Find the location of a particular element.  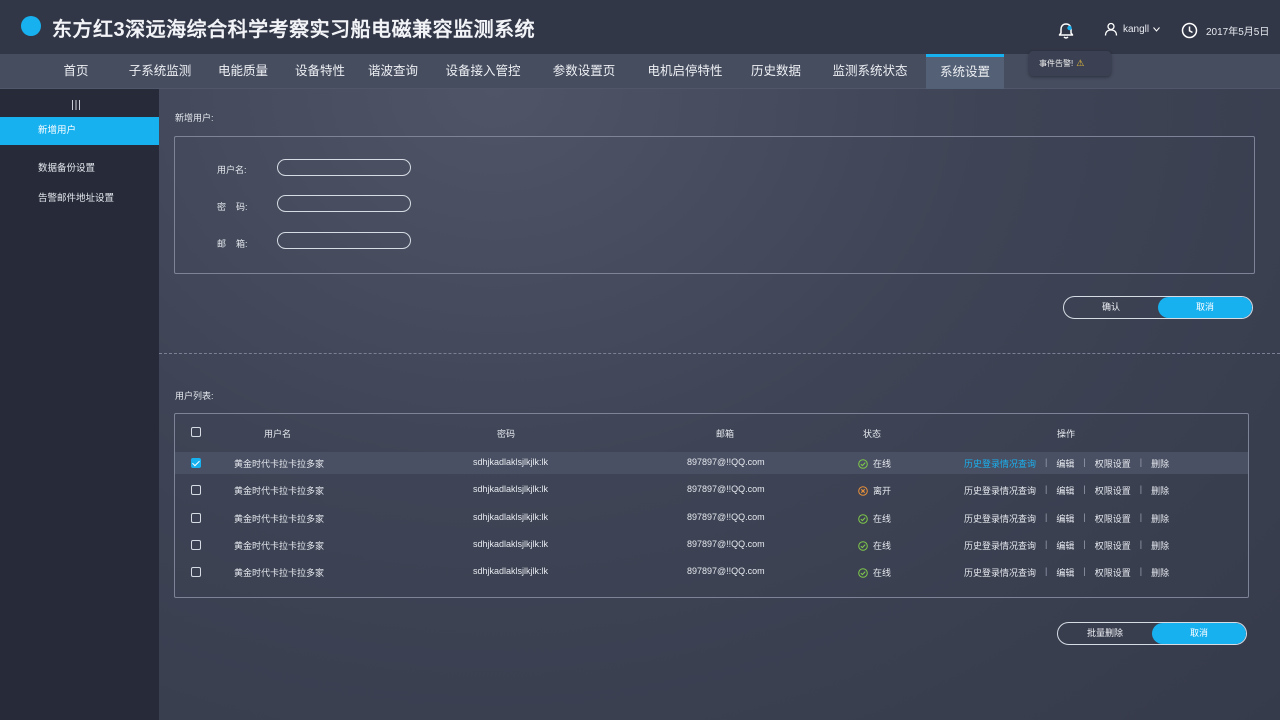

list-cancel-button: 取消 is located at coordinates (1199, 633).